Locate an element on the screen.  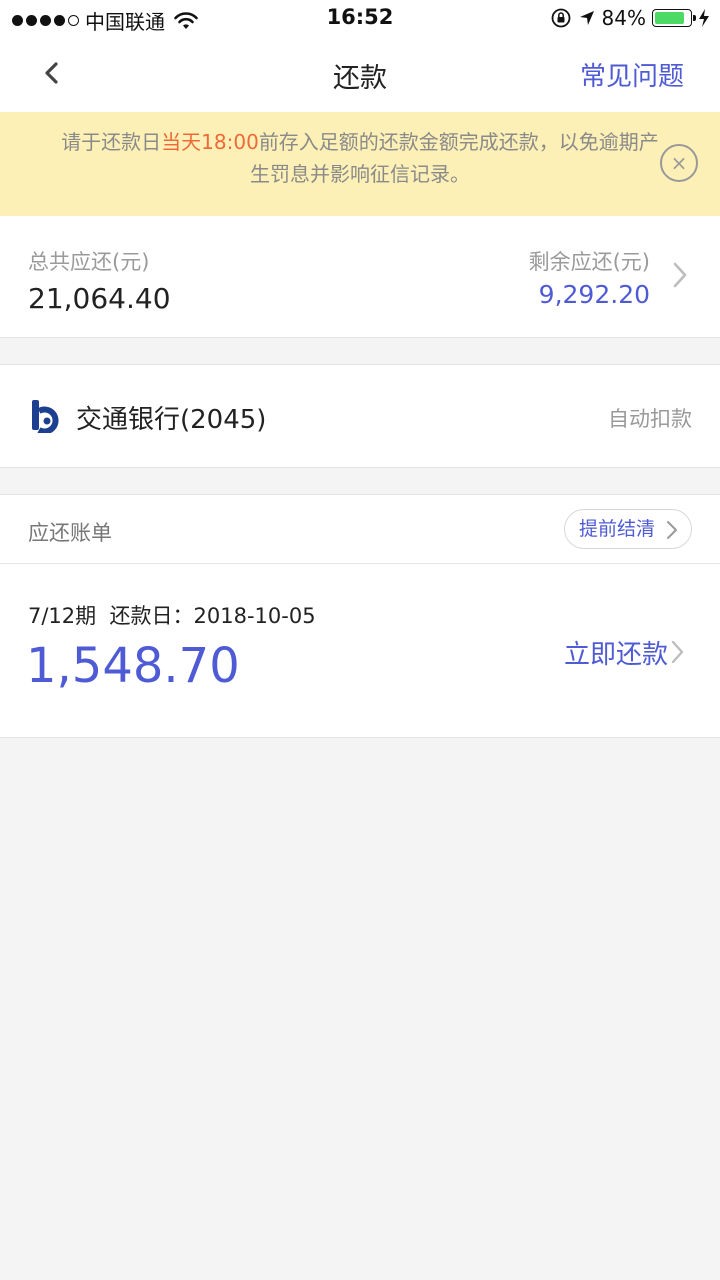
early-payoff-label: 提前结清 is located at coordinates (616, 529).